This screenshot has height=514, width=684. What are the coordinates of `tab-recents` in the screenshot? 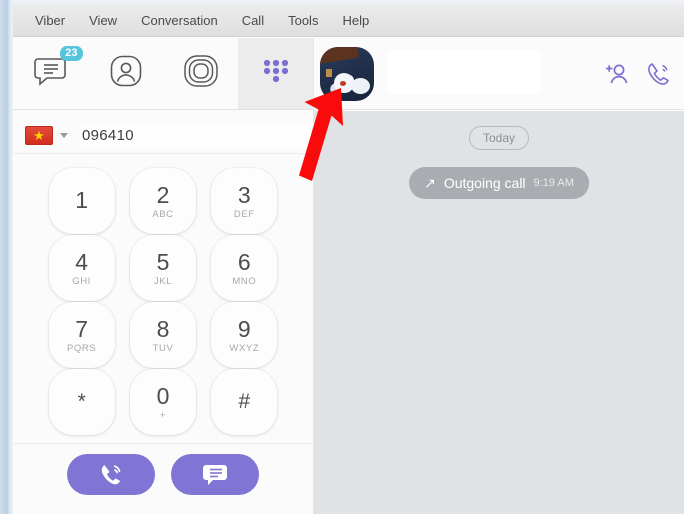 It's located at (200, 73).